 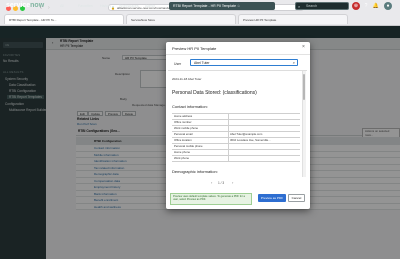 What do you see at coordinates (214, 93) in the screenshot?
I see `preview-main-heading: Personal Data Stored: (classifications)` at bounding box center [214, 93].